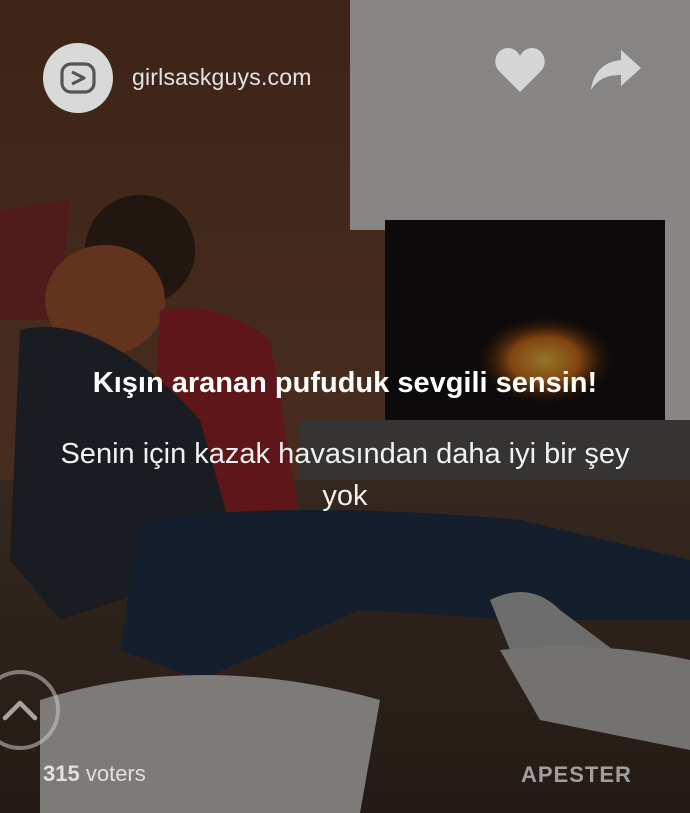 This screenshot has height=813, width=690. I want to click on poll-result-title: Kışın aranan pufuduk sevgili sensin!, so click(345, 383).